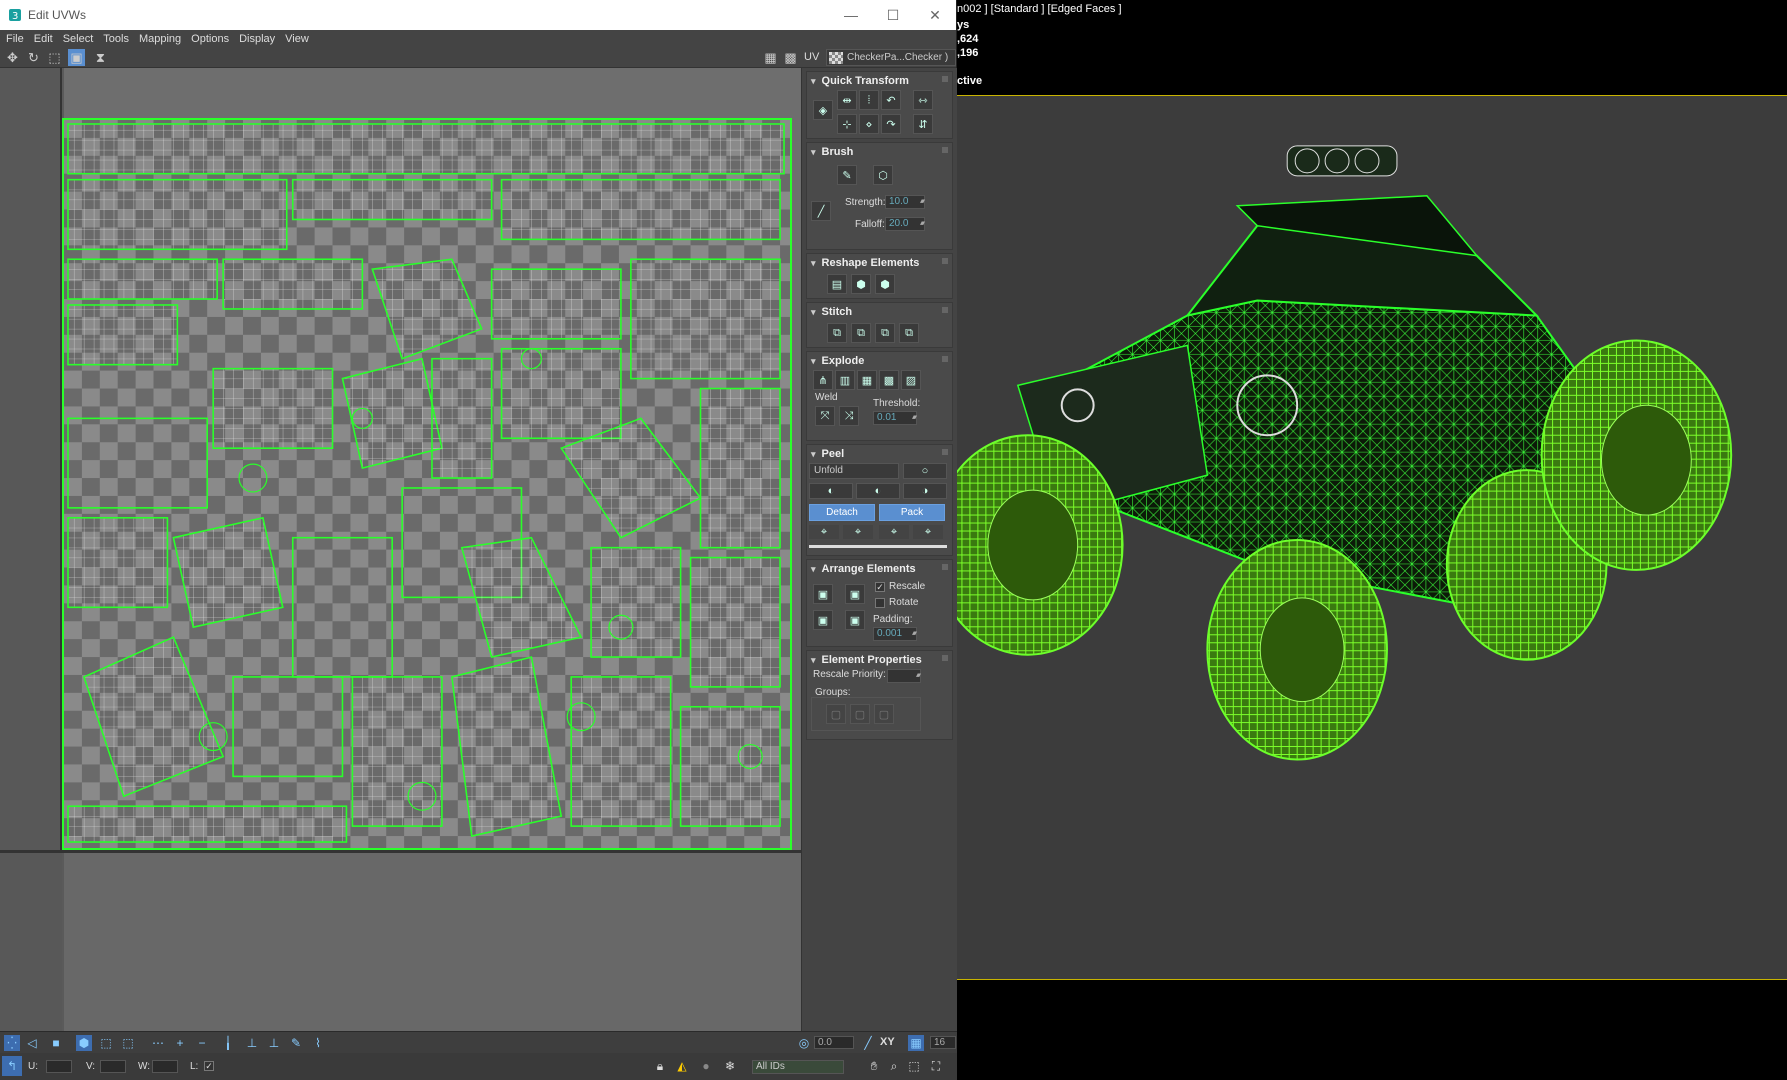  I want to click on quick-peel-icon: ◐, so click(831, 491).